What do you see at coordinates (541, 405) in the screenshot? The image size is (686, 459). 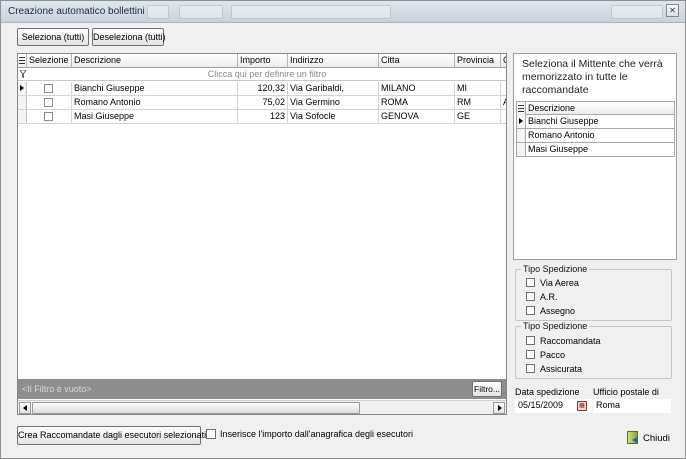 I see `date-value: 05/15/2009` at bounding box center [541, 405].